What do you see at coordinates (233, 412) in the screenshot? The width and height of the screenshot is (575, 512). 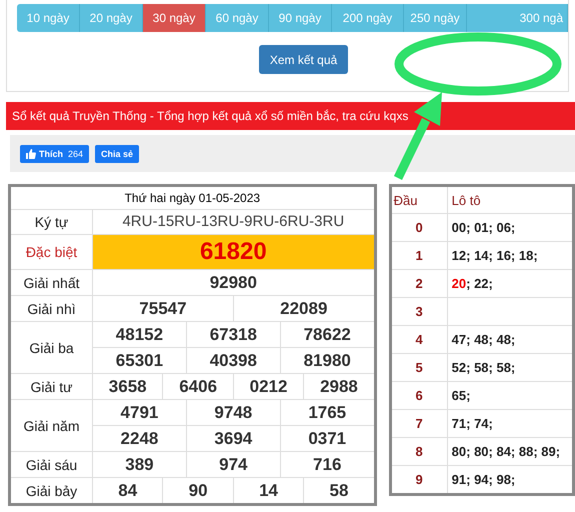 I see `prize-number: 9748` at bounding box center [233, 412].